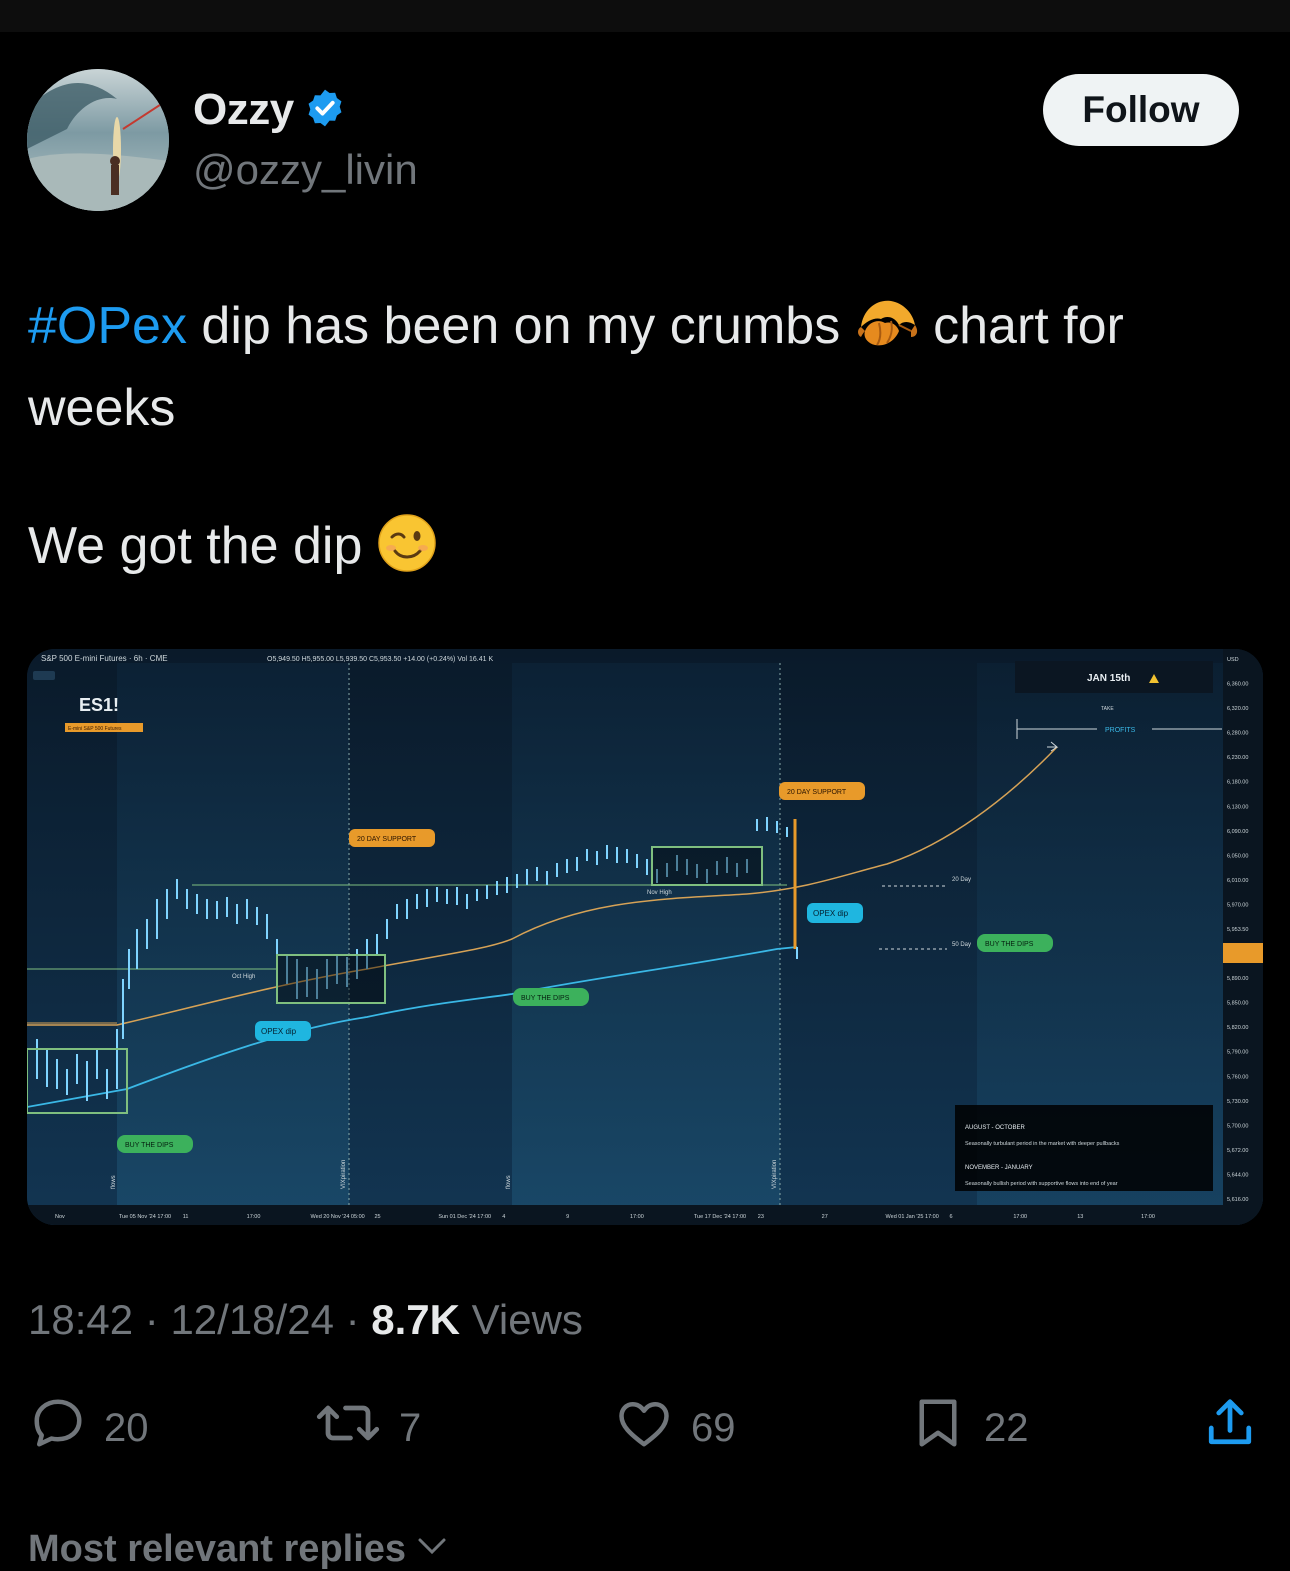  Describe the element at coordinates (107, 326) in the screenshot. I see `hashtag-link: #OPex` at that location.